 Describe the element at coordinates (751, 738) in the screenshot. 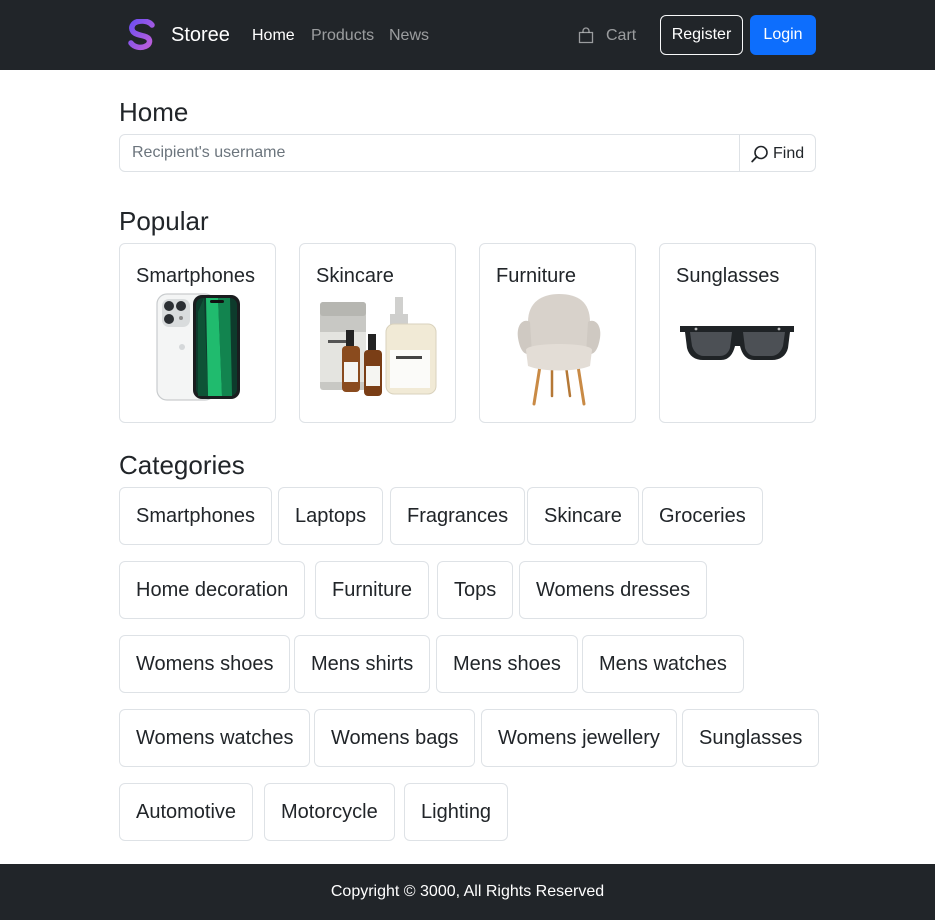

I see `category-chip: Sunglasses` at that location.